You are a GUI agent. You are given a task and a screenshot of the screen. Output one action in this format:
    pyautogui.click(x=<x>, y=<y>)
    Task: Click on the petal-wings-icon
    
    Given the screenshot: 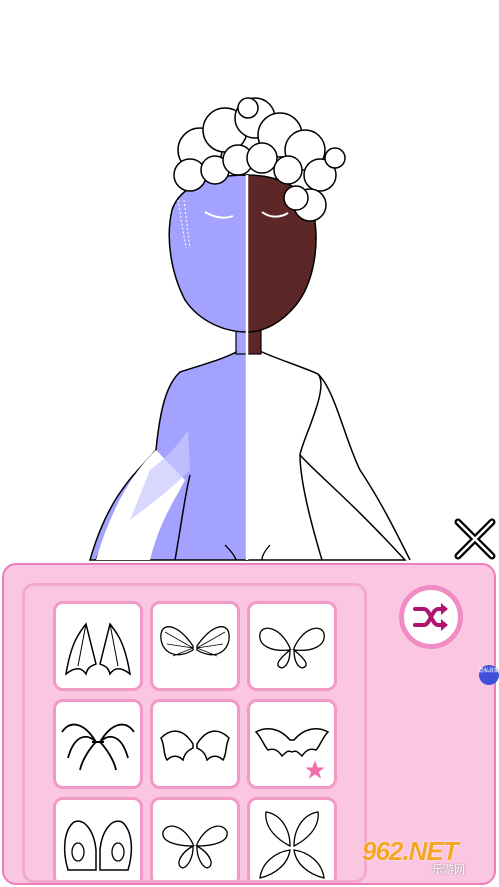 What is the action you would take?
    pyautogui.click(x=195, y=847)
    